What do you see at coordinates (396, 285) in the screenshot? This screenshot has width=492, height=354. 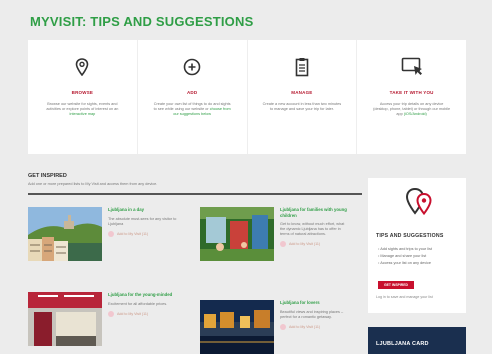 I see `get-inspired-button: GET INSPIRED` at bounding box center [396, 285].